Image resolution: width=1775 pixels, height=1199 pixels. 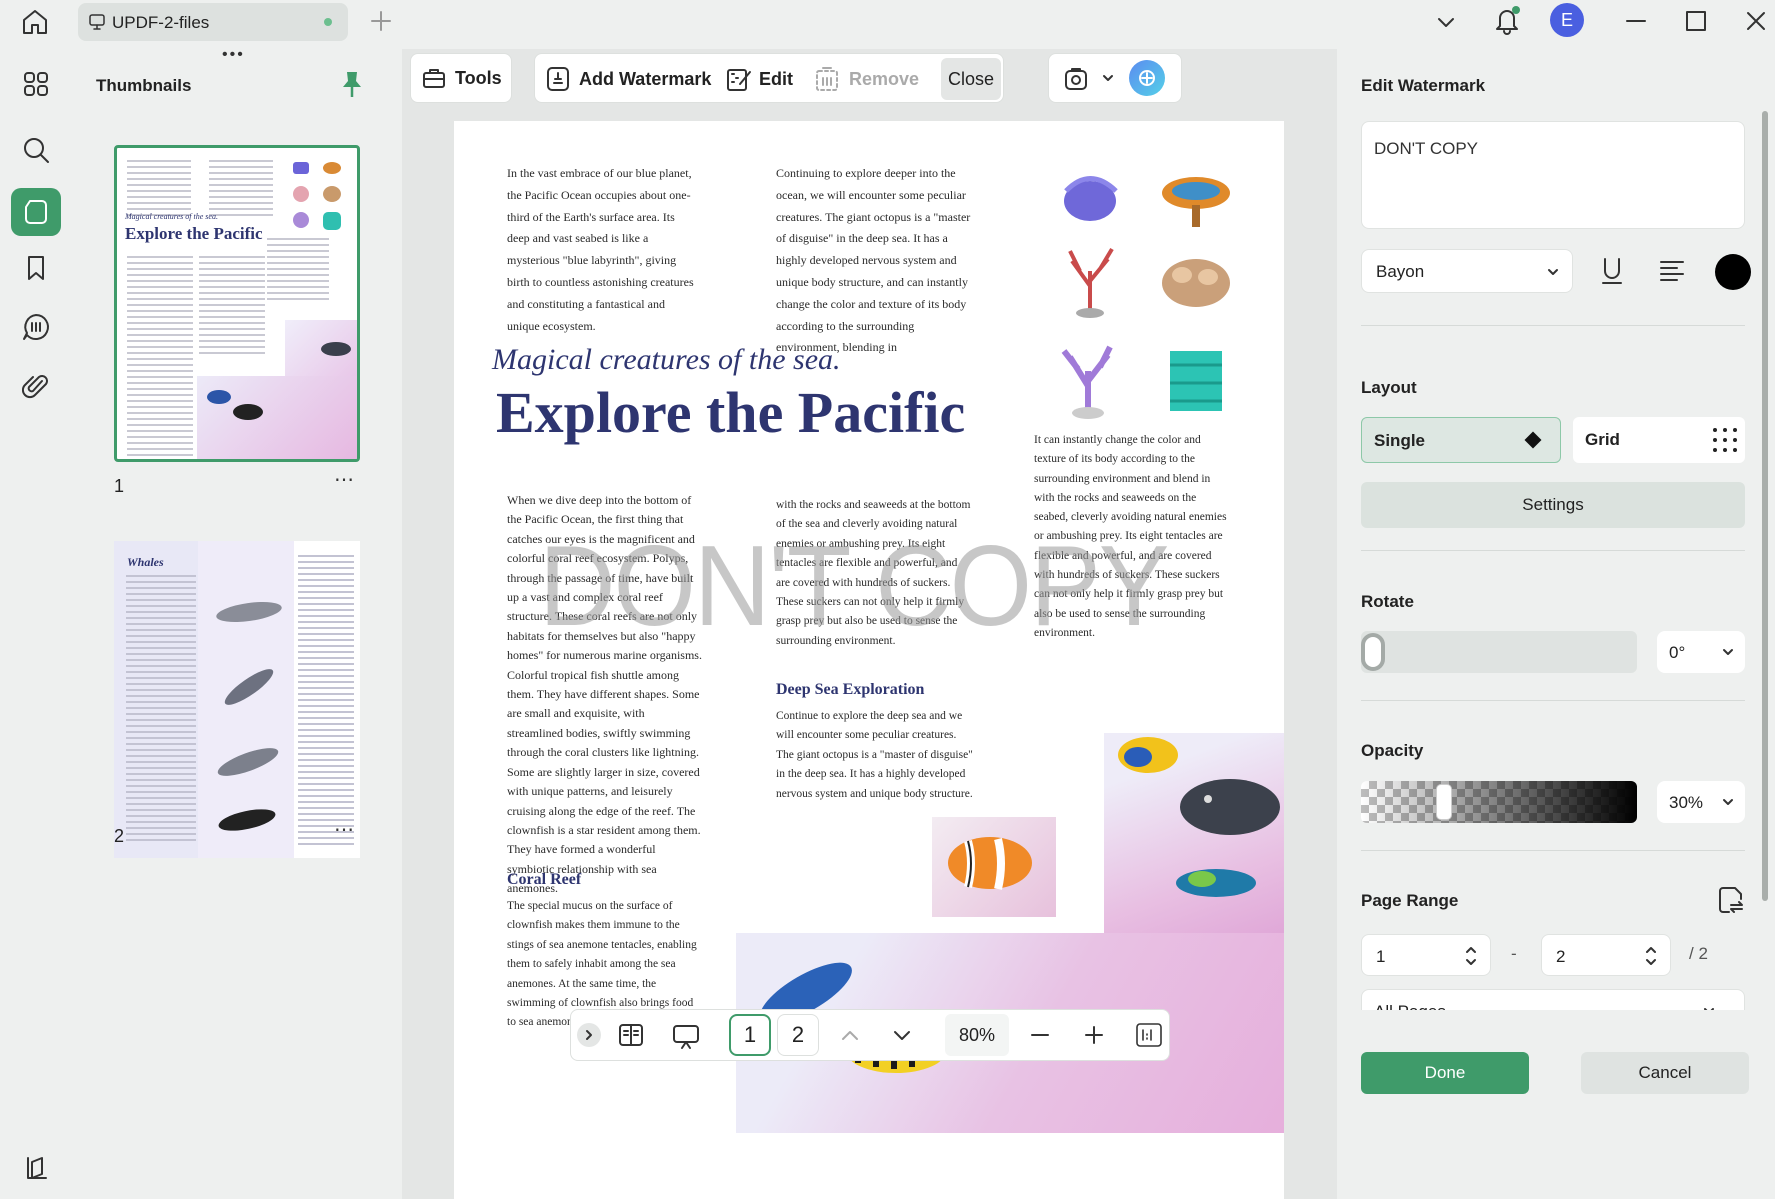 I want to click on screenshot-dropdown-icon, so click(x=1108, y=78).